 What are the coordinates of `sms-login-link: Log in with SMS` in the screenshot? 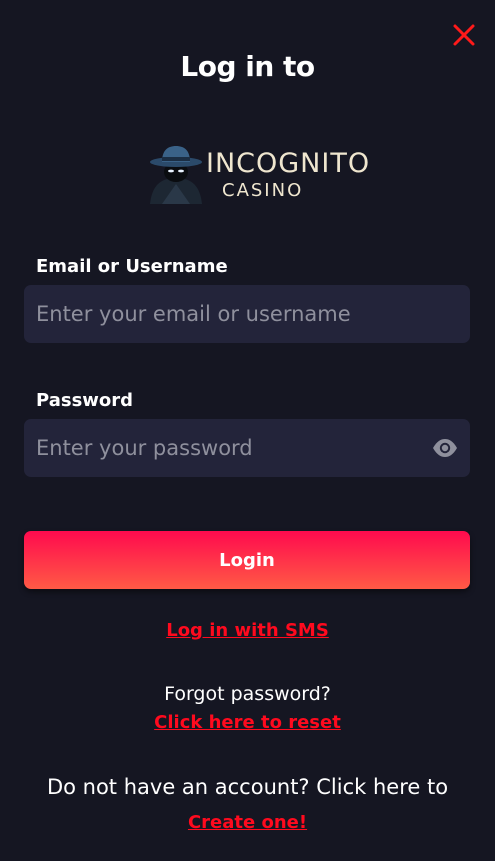 It's located at (247, 630).